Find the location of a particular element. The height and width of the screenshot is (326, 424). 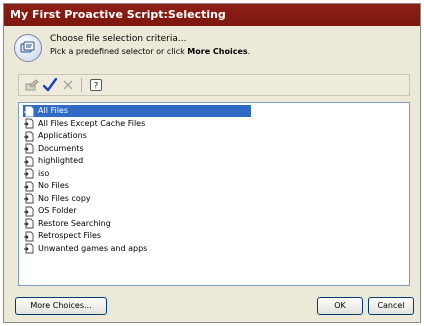

edit-icon is located at coordinates (32, 85).